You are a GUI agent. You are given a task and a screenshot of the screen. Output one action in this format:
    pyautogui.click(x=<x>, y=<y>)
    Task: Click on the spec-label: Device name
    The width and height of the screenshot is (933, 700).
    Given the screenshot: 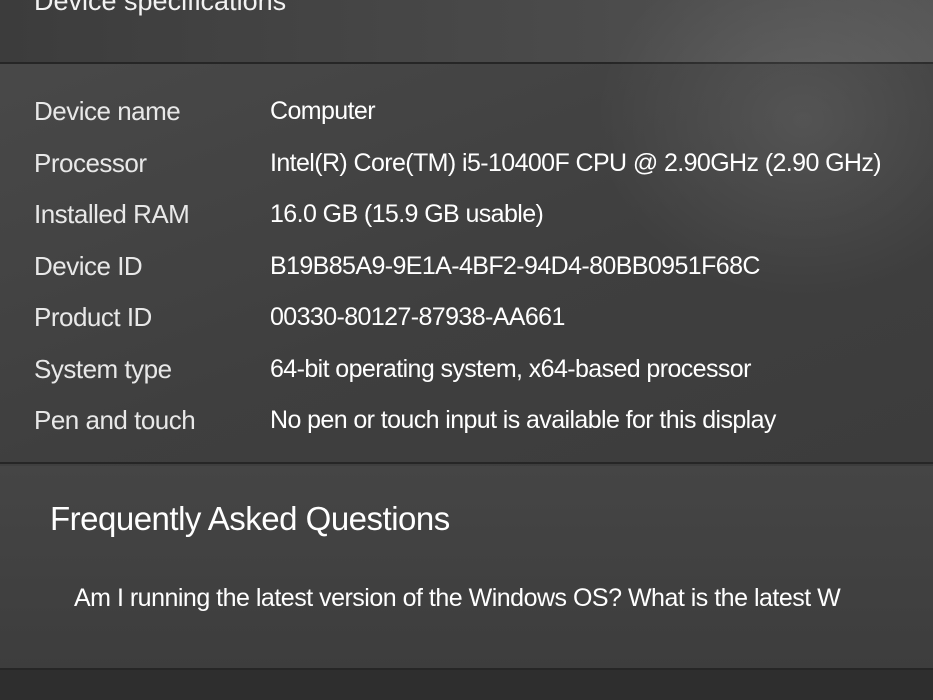 What is the action you would take?
    pyautogui.click(x=107, y=111)
    